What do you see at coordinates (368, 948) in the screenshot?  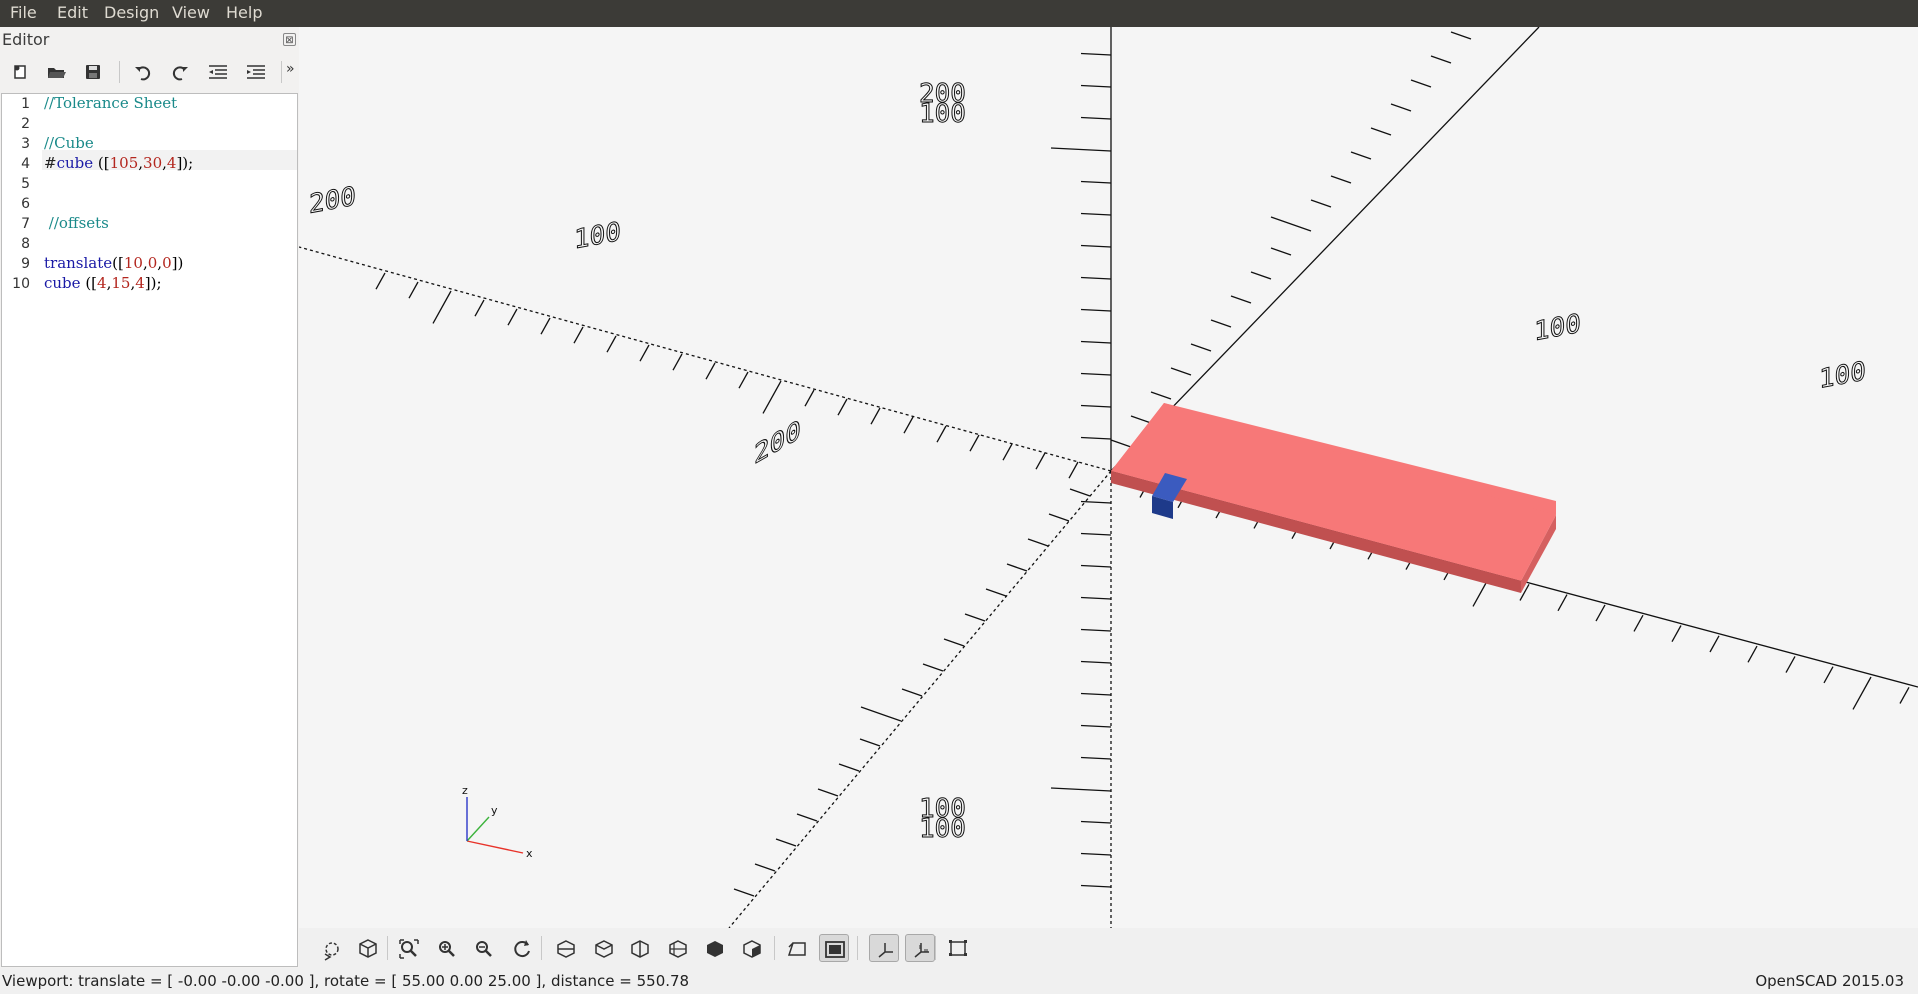 I see `render-icon` at bounding box center [368, 948].